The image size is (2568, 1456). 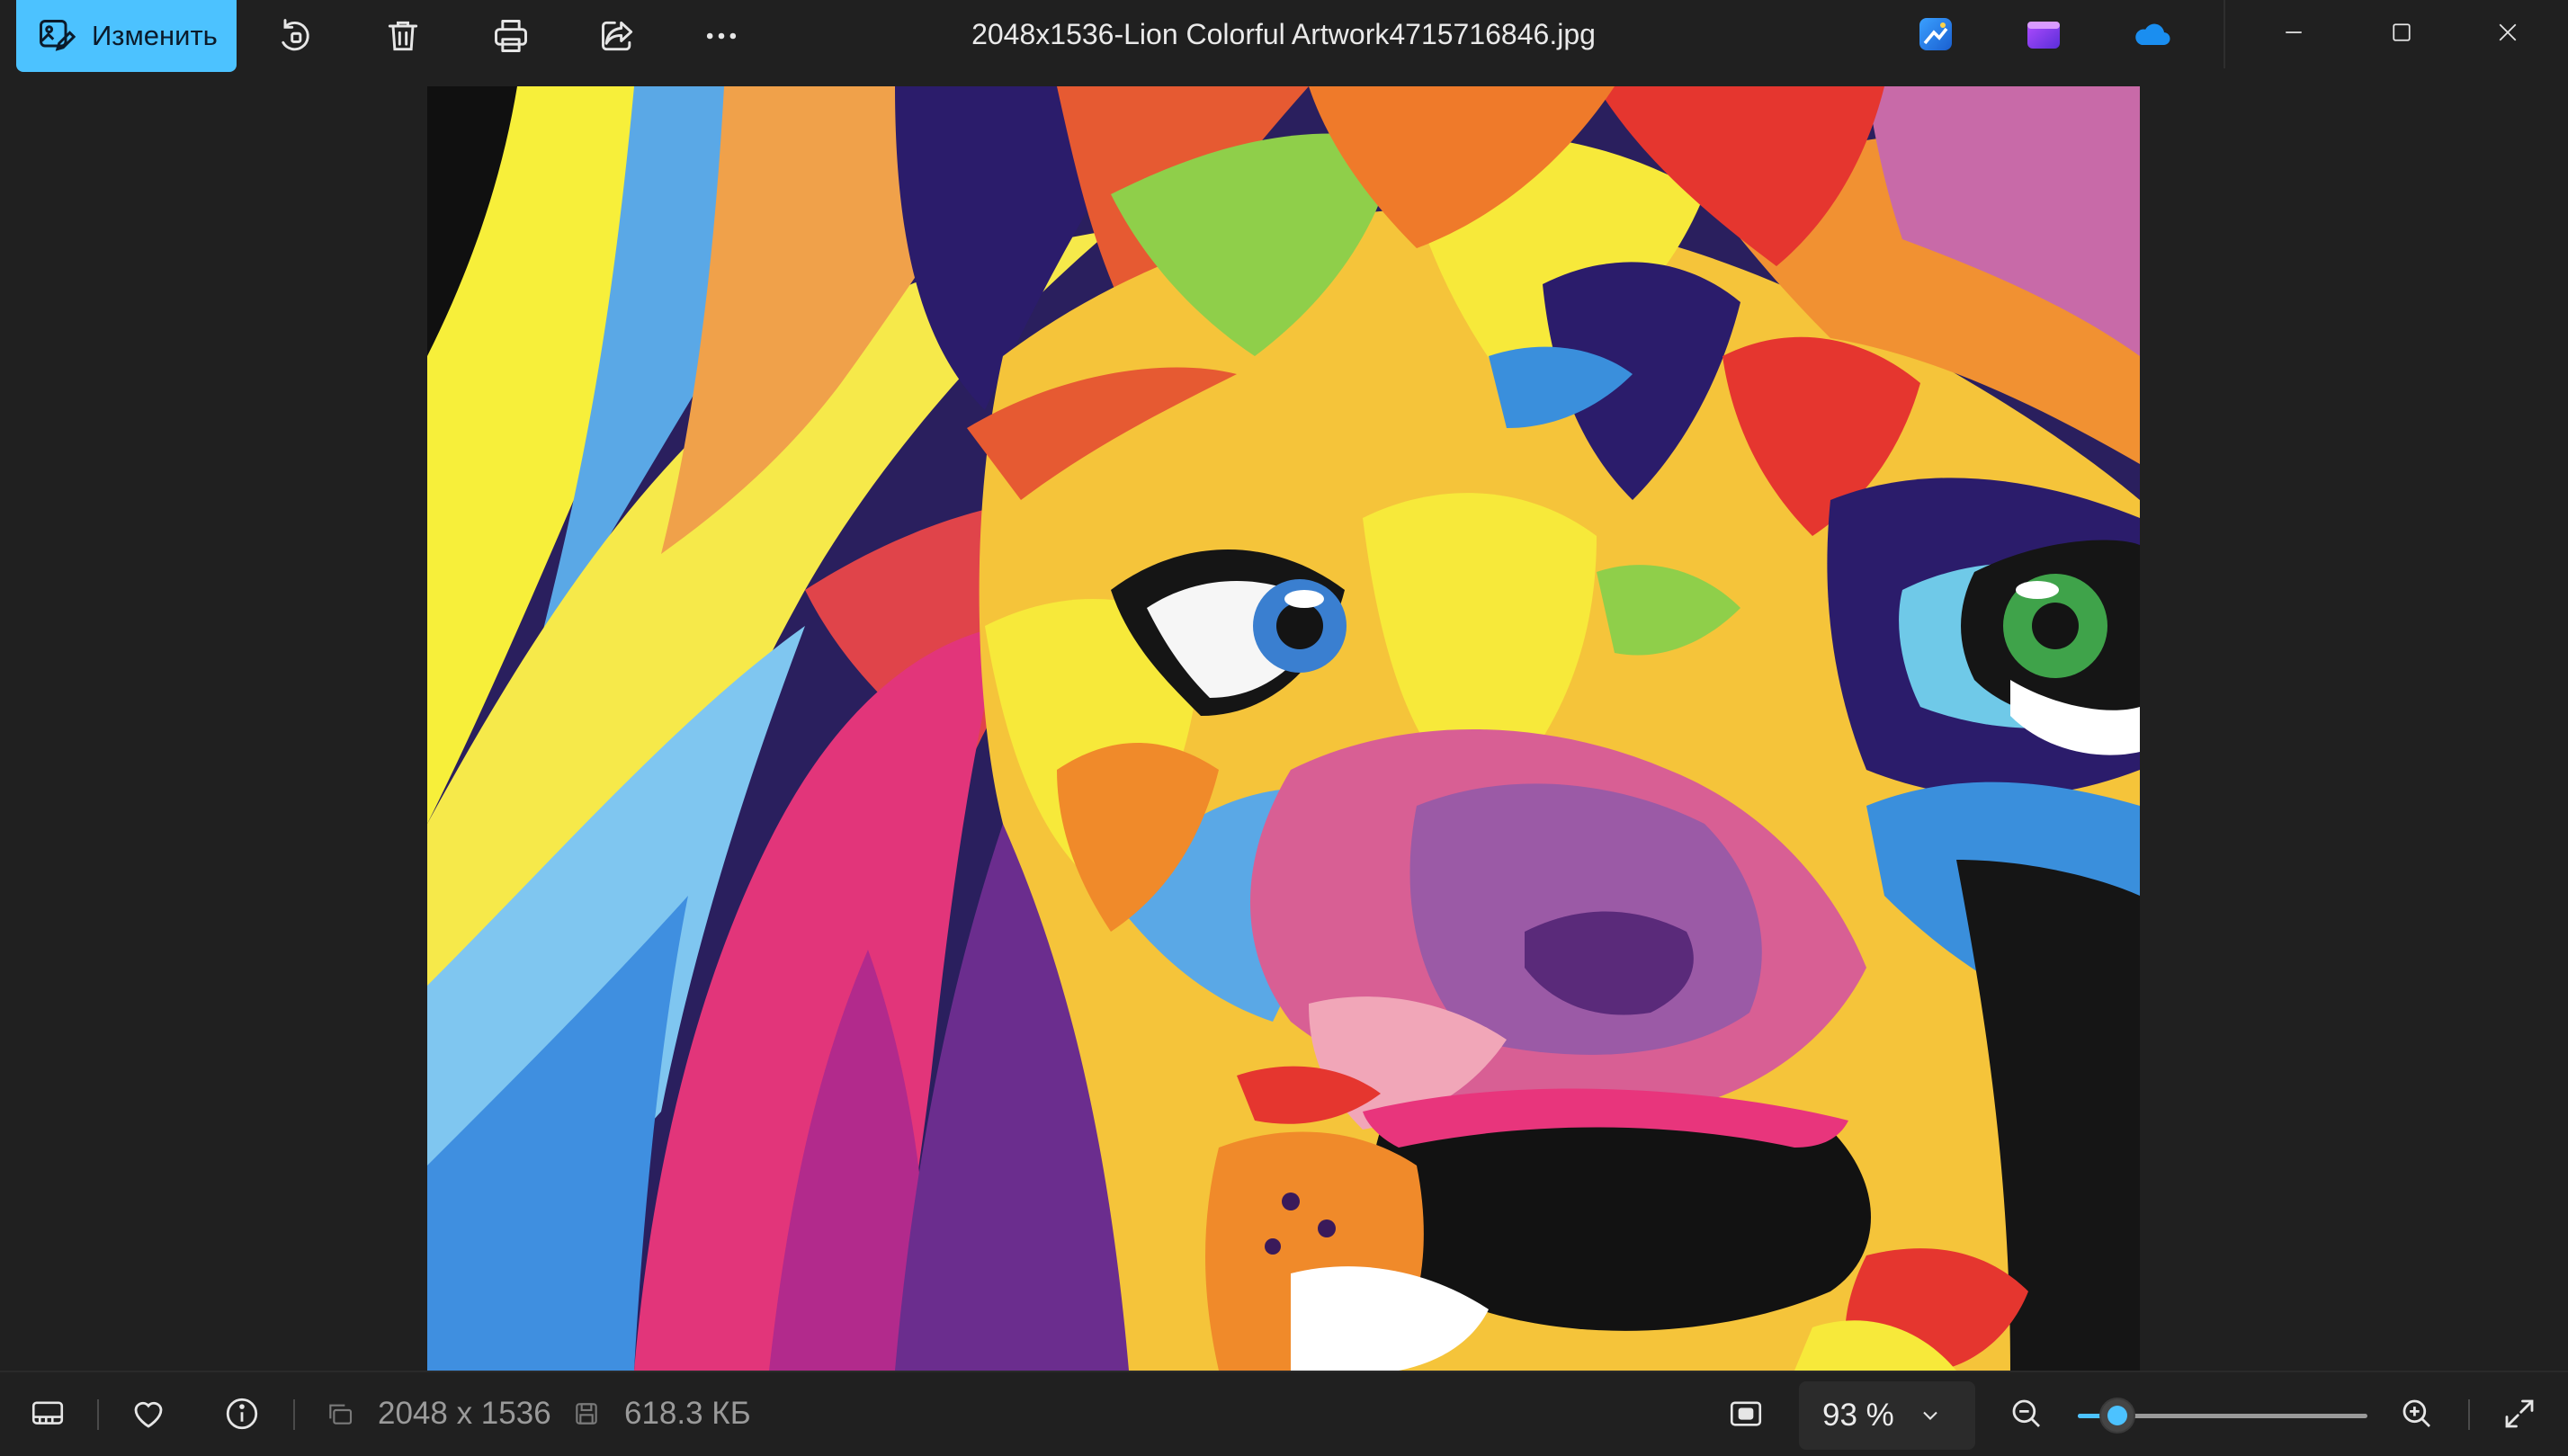 I want to click on maximize-icon, so click(x=2402, y=32).